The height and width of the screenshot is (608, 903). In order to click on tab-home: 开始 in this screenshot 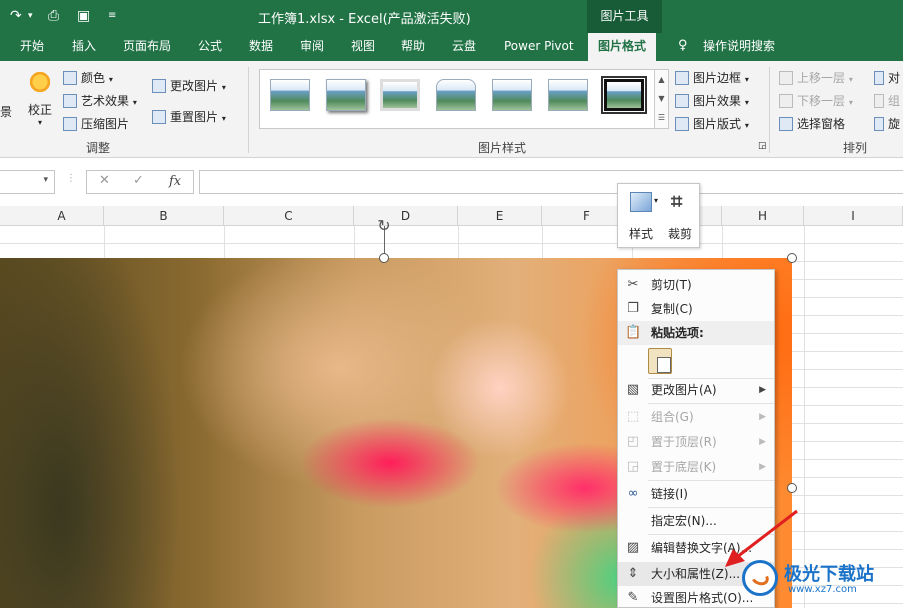, I will do `click(32, 47)`.